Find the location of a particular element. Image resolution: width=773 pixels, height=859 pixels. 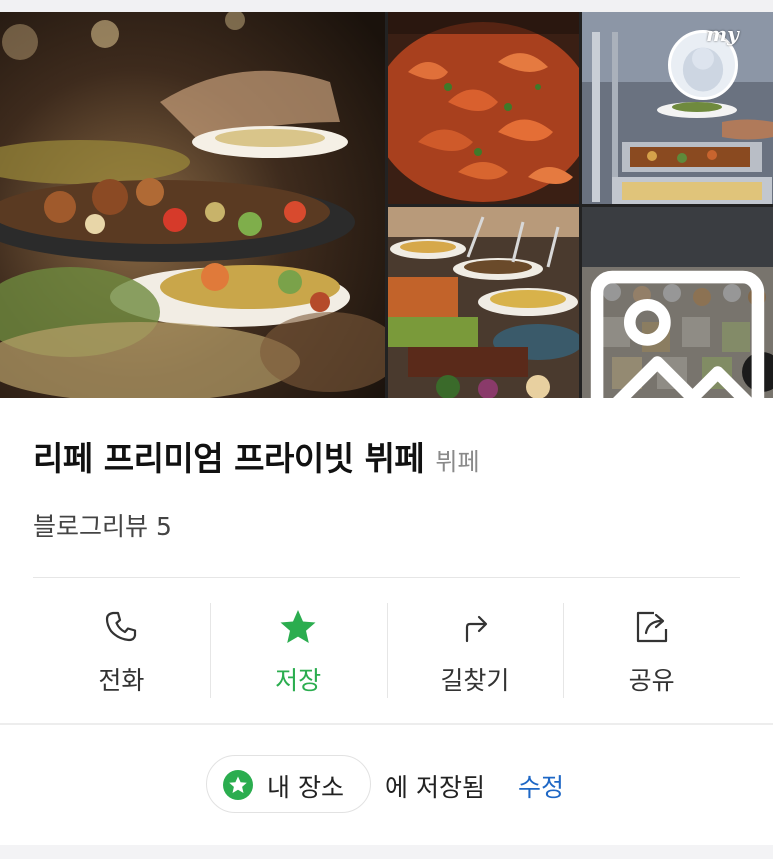

directions-button: 길찾기 is located at coordinates (475, 650).